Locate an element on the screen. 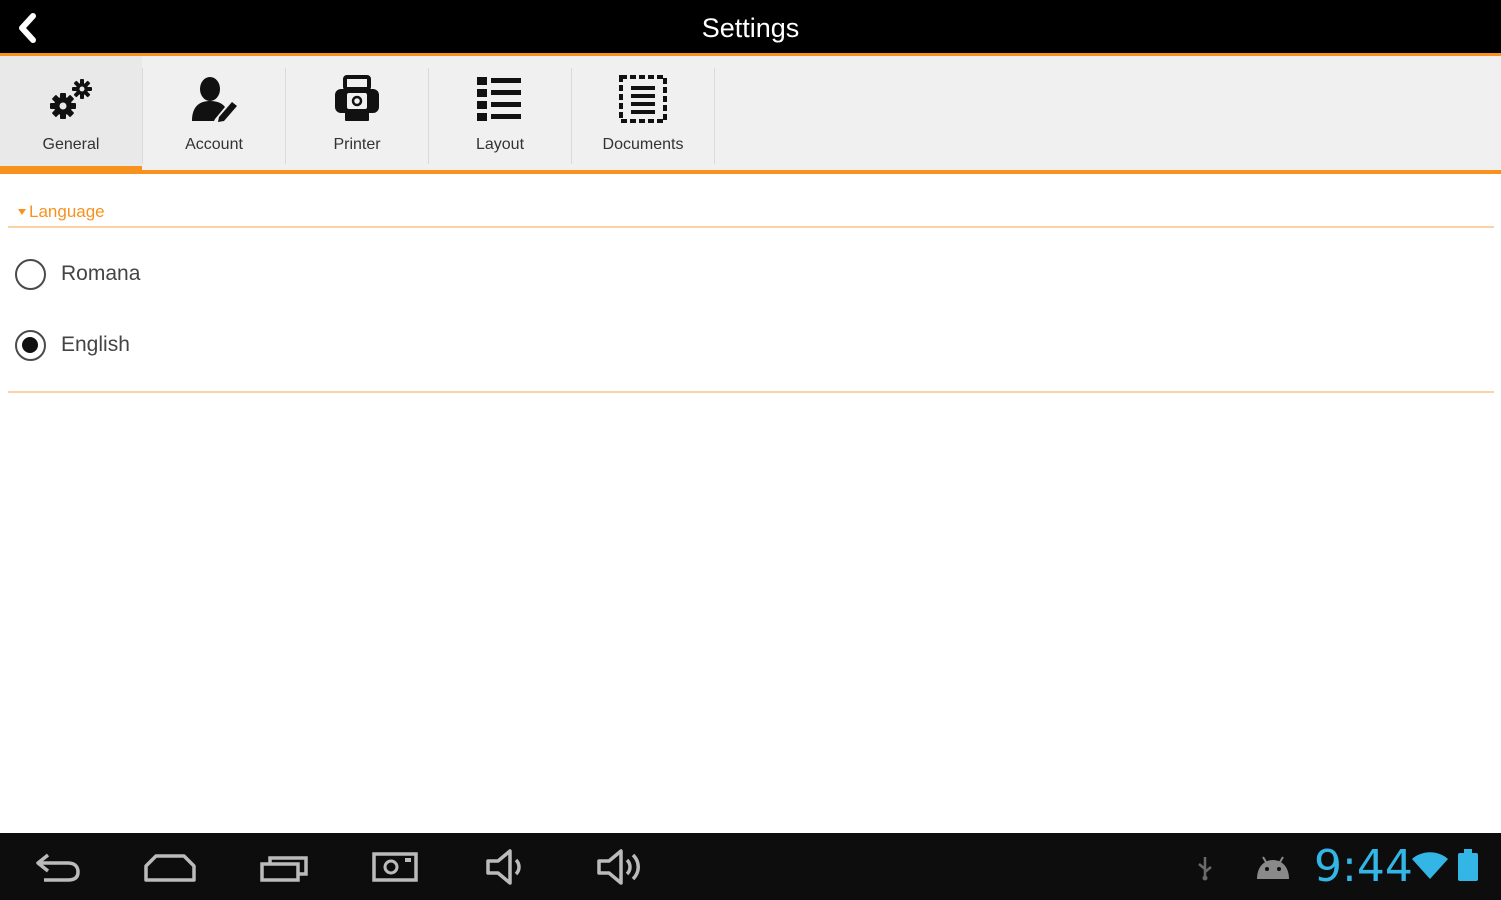  section-title: Language is located at coordinates (67, 211).